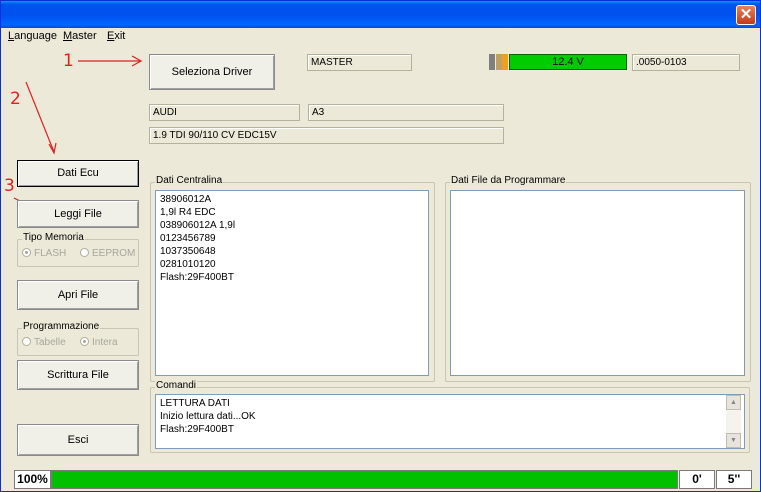 The height and width of the screenshot is (492, 761). I want to click on dati-file-label: Dati File da Programmare, so click(508, 180).